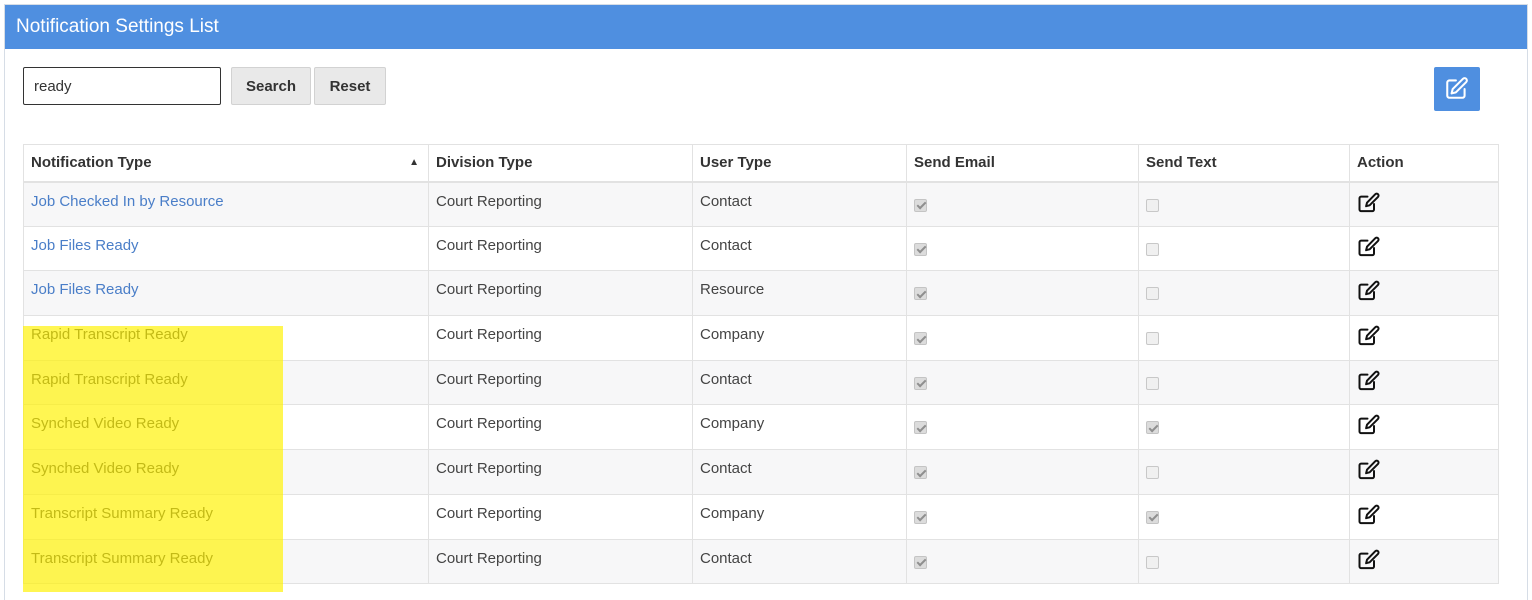  Describe the element at coordinates (350, 86) in the screenshot. I see `reset-button: Reset` at that location.